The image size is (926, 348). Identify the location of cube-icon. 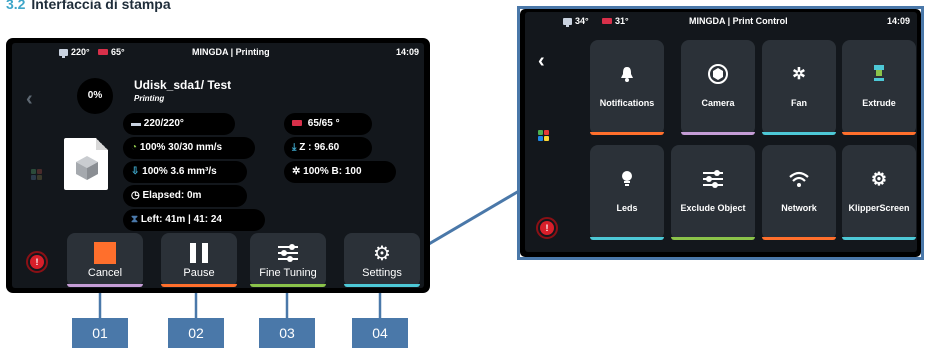
(87, 168).